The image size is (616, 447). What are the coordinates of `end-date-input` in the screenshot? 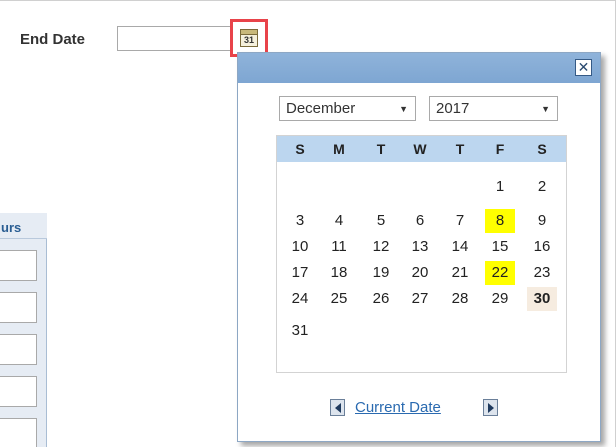 It's located at (176, 38).